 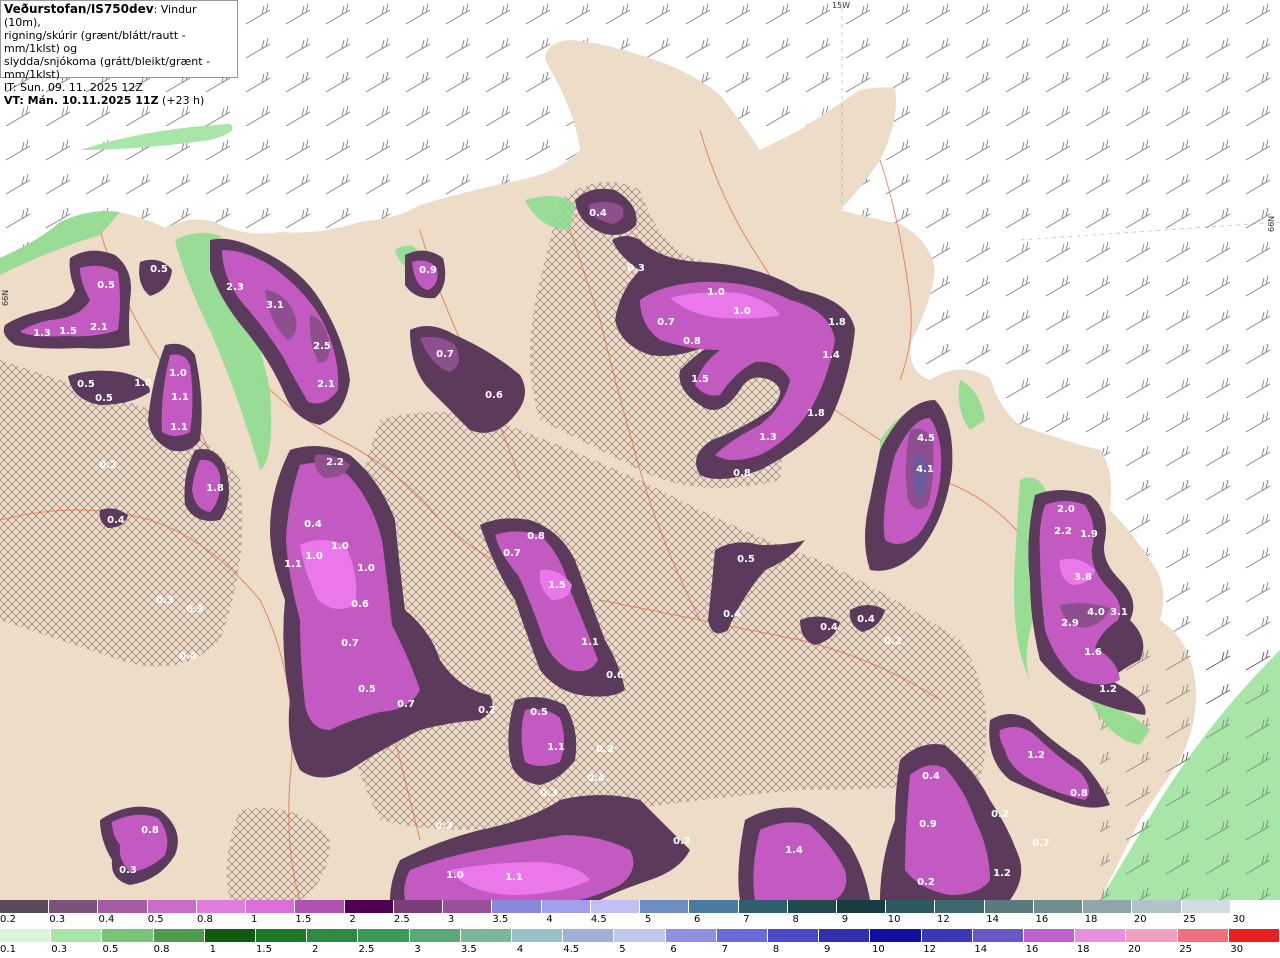 I want to click on valid-time-line: VT: Mán. 10.11.2025 11Z (+23 h), so click(x=119, y=100).